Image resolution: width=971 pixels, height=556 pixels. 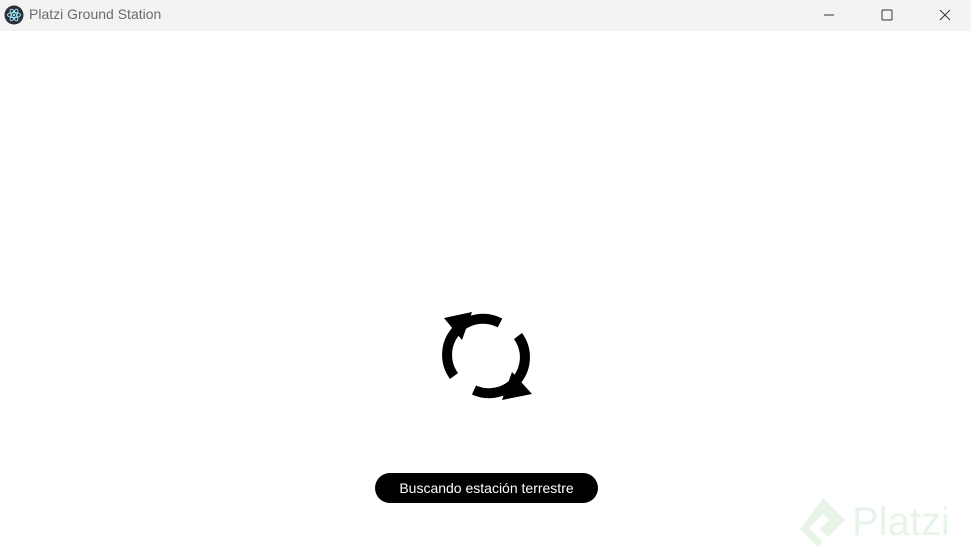 What do you see at coordinates (486, 356) in the screenshot?
I see `refresh-icon` at bounding box center [486, 356].